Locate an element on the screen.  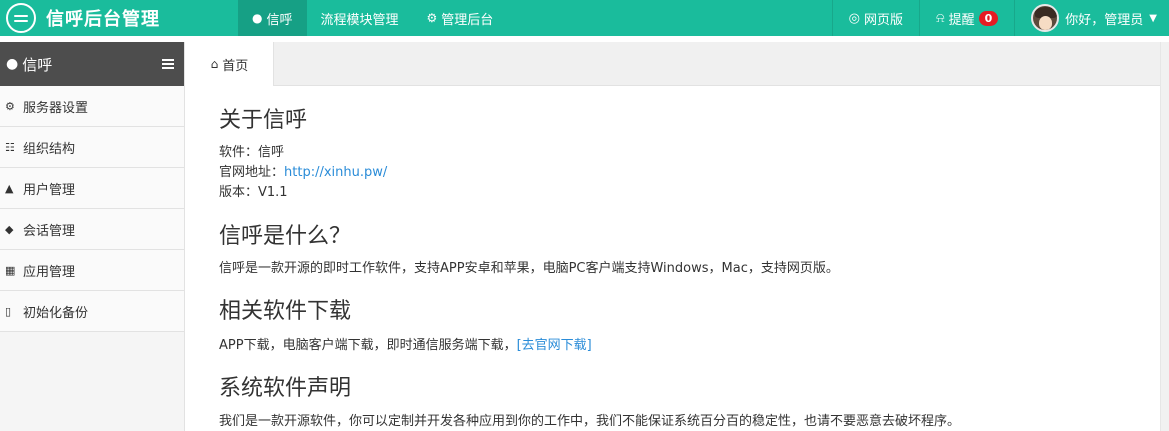
brand: 信呼后台管理 is located at coordinates (83, 18).